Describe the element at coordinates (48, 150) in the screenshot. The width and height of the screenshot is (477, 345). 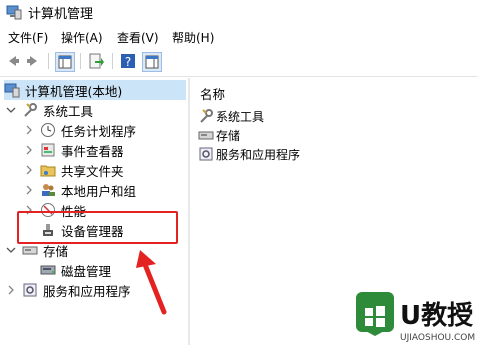
I see `event-viewer-icon` at that location.